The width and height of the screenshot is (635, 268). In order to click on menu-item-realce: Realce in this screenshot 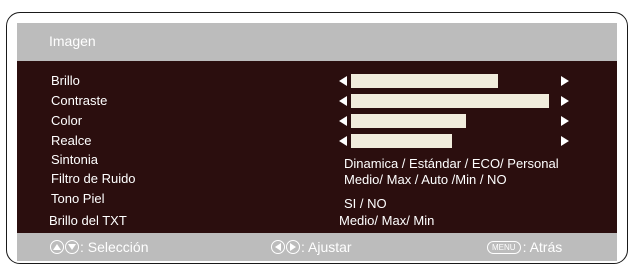, I will do `click(71, 141)`.